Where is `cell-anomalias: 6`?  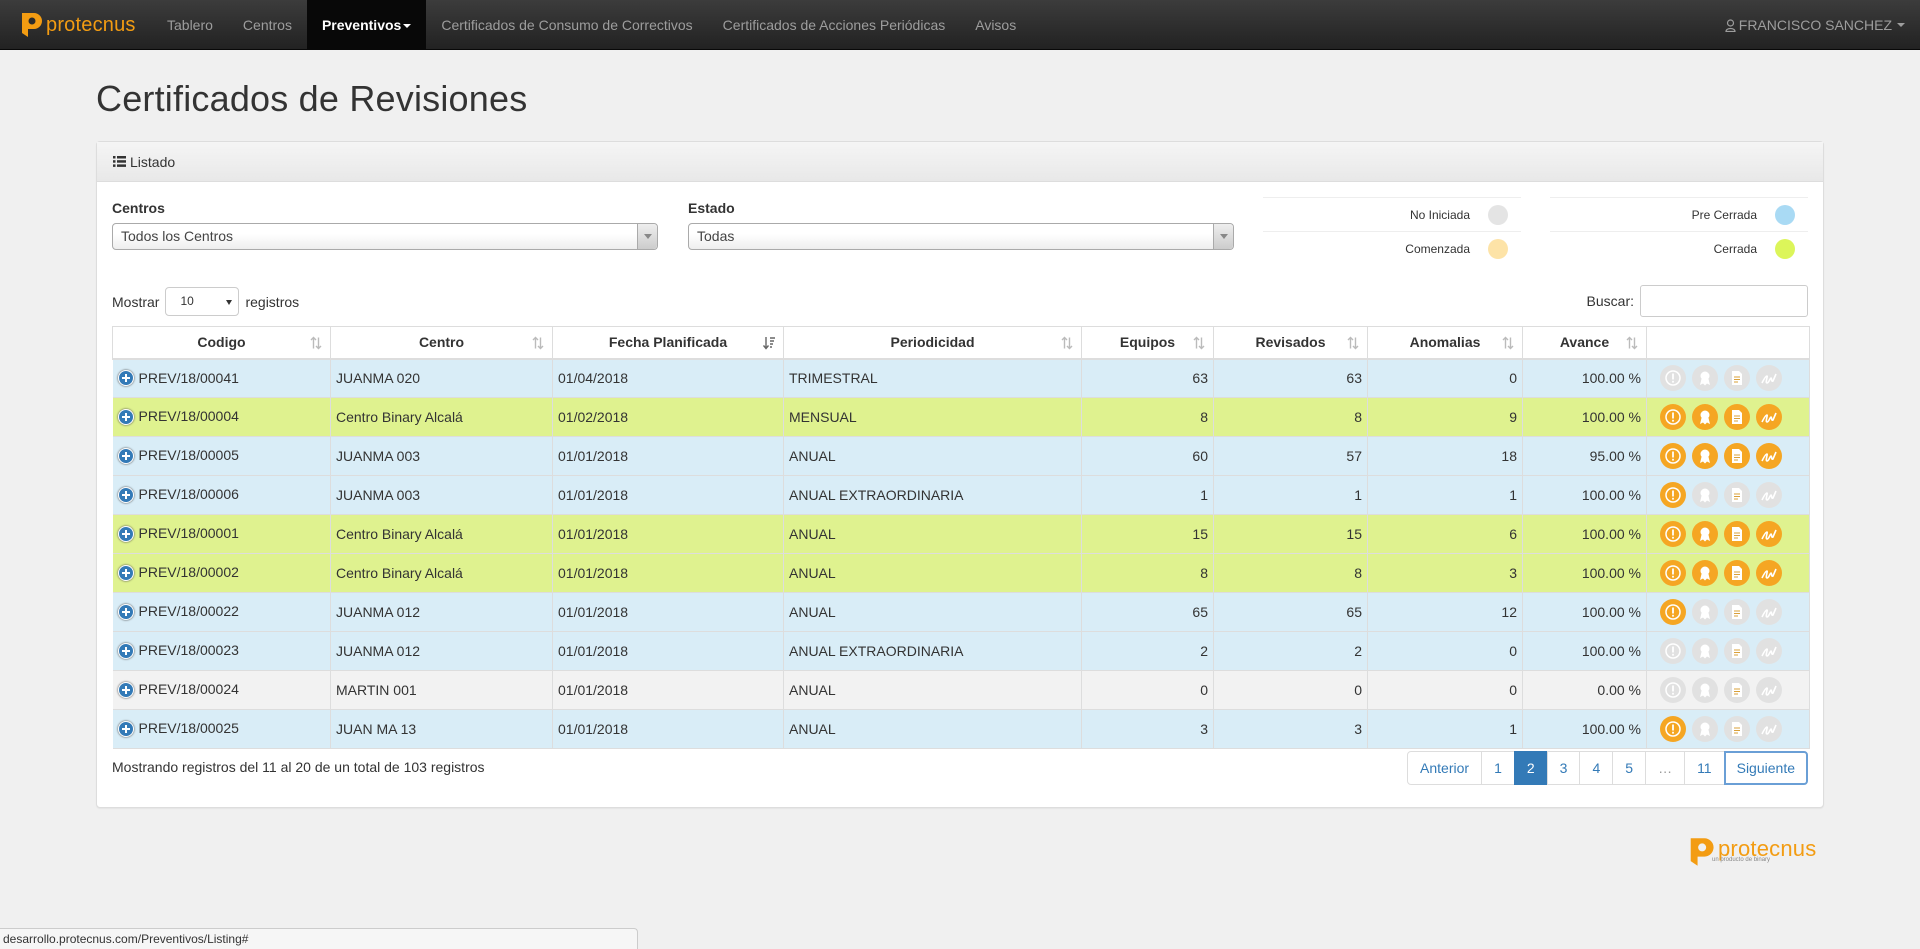
cell-anomalias: 6 is located at coordinates (1445, 534).